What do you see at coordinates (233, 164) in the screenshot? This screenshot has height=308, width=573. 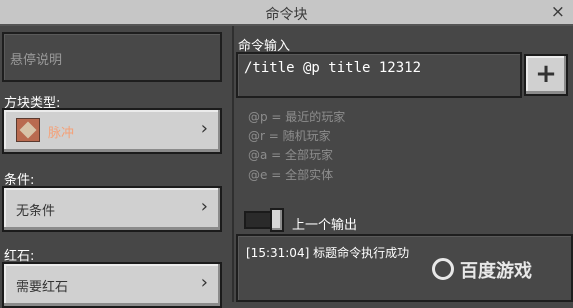 I see `panel-divider` at bounding box center [233, 164].